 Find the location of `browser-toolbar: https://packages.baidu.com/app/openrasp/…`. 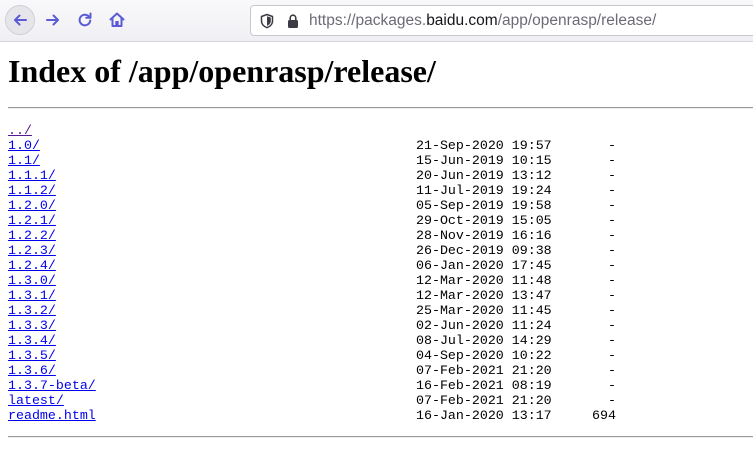

browser-toolbar: https://packages.baidu.com/app/openrasp/… is located at coordinates (376, 21).